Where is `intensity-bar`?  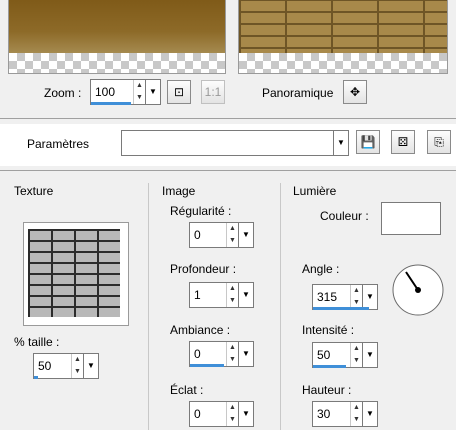 intensity-bar is located at coordinates (329, 366).